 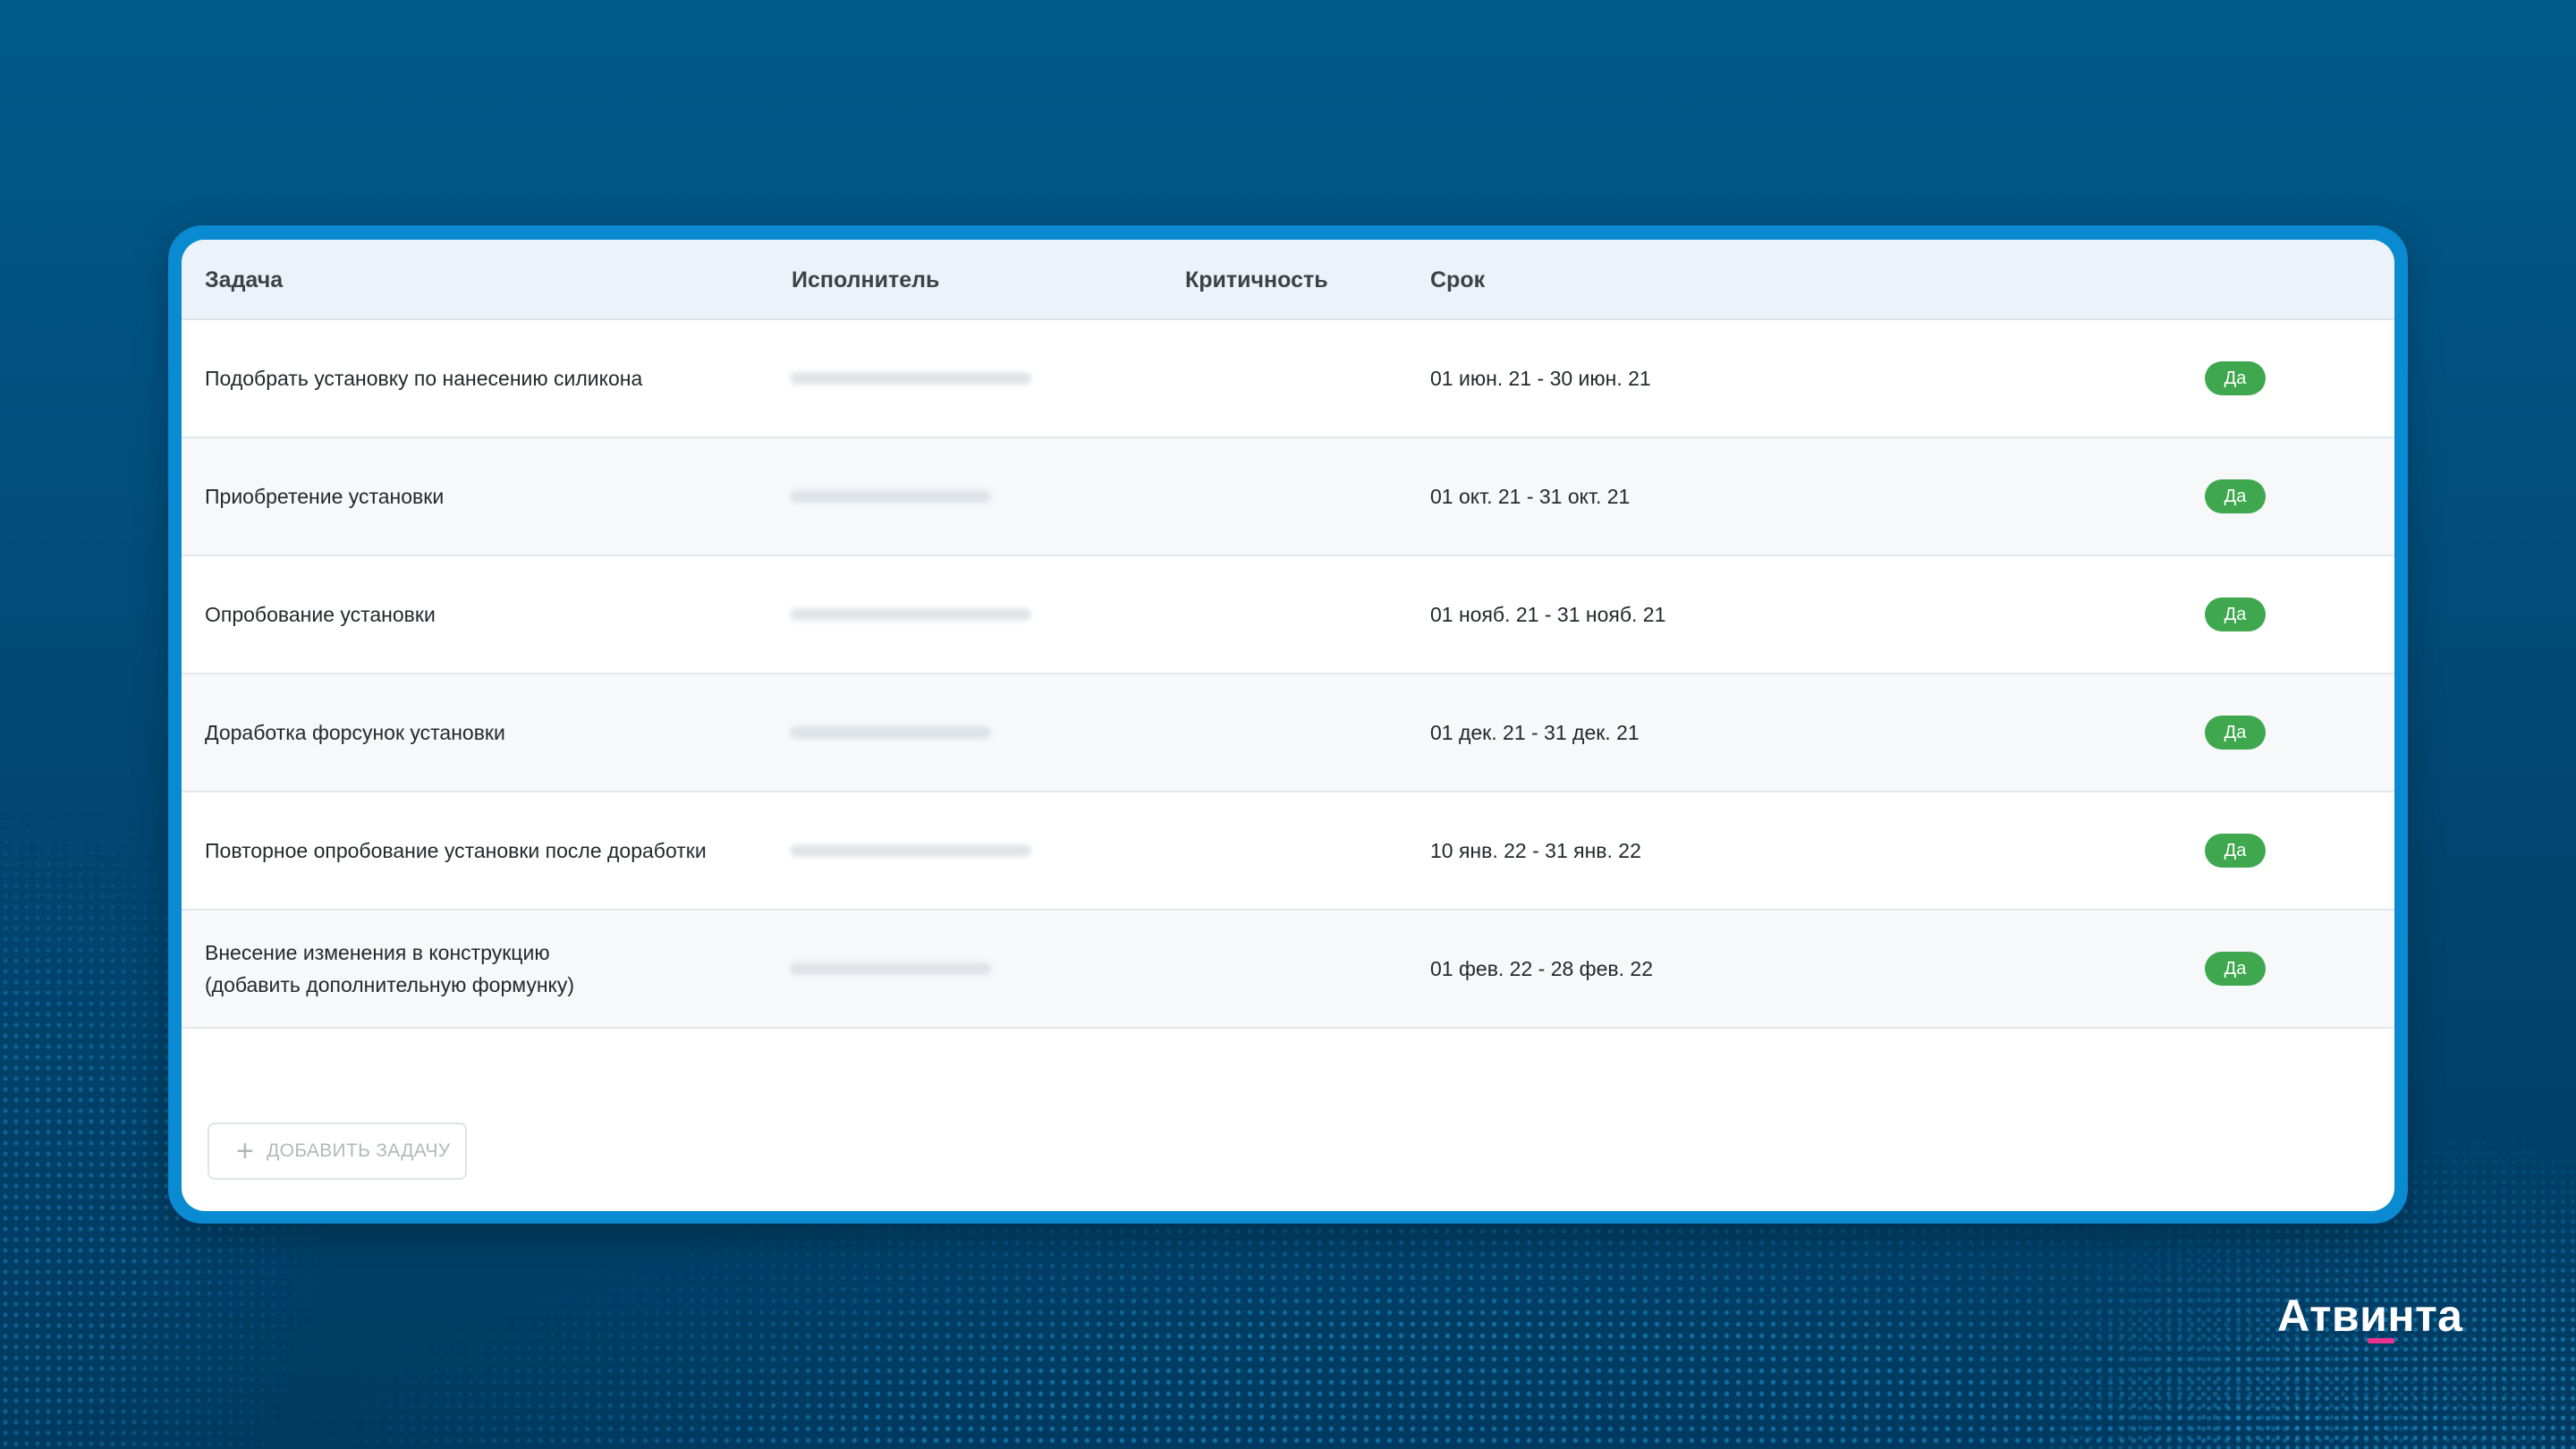 I want to click on task-cell: Доработка форсунок установки, so click(x=482, y=732).